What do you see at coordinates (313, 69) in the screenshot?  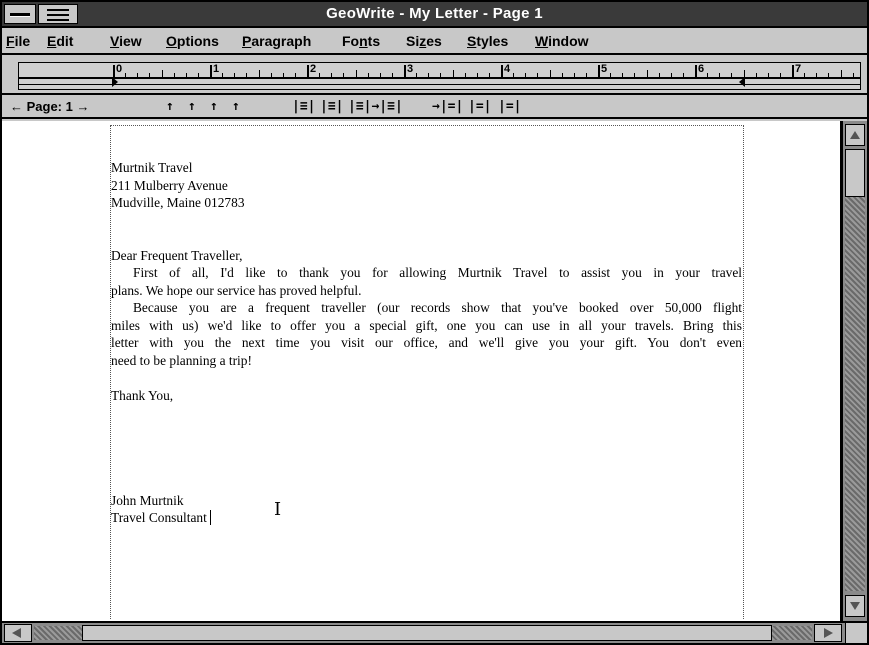 I see `ruler-number: 2` at bounding box center [313, 69].